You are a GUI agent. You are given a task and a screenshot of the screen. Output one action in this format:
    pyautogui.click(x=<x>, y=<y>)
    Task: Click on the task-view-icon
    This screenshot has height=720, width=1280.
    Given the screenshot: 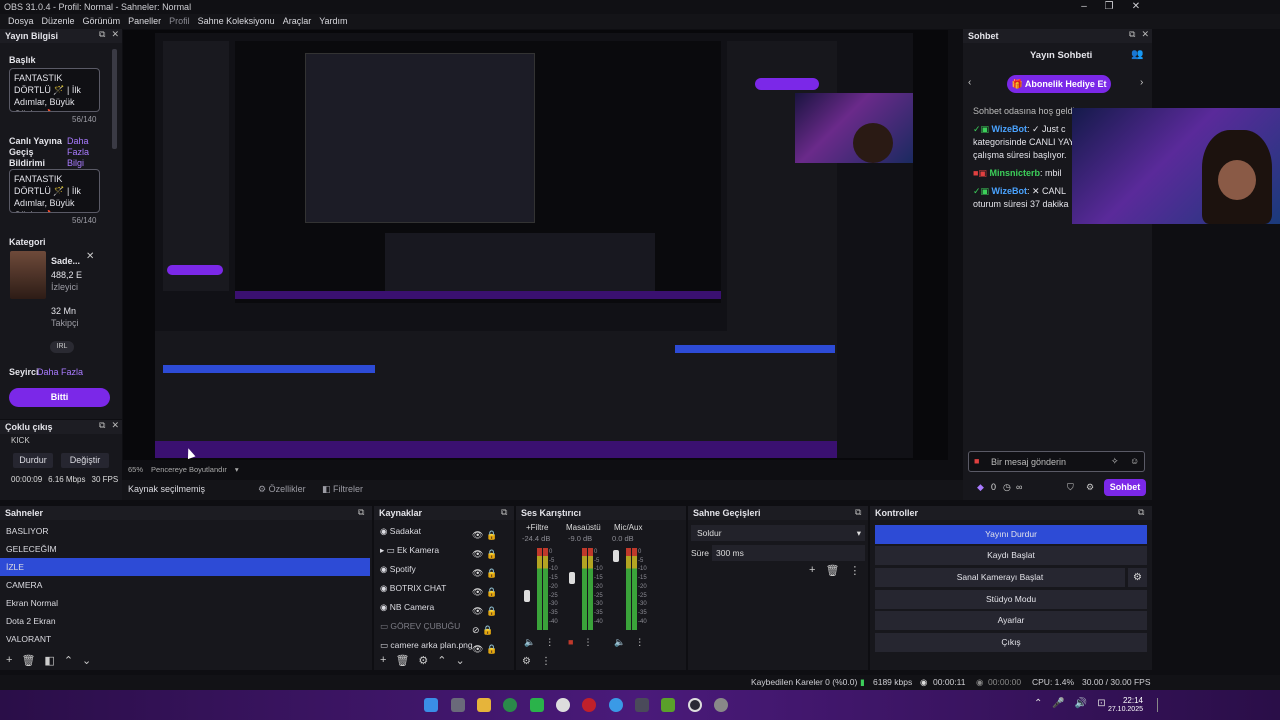 What is the action you would take?
    pyautogui.click(x=458, y=705)
    